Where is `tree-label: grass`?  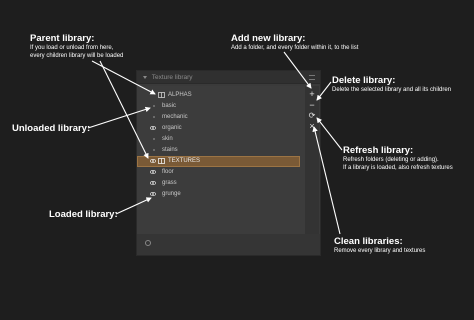
tree-label: grass is located at coordinates (169, 183).